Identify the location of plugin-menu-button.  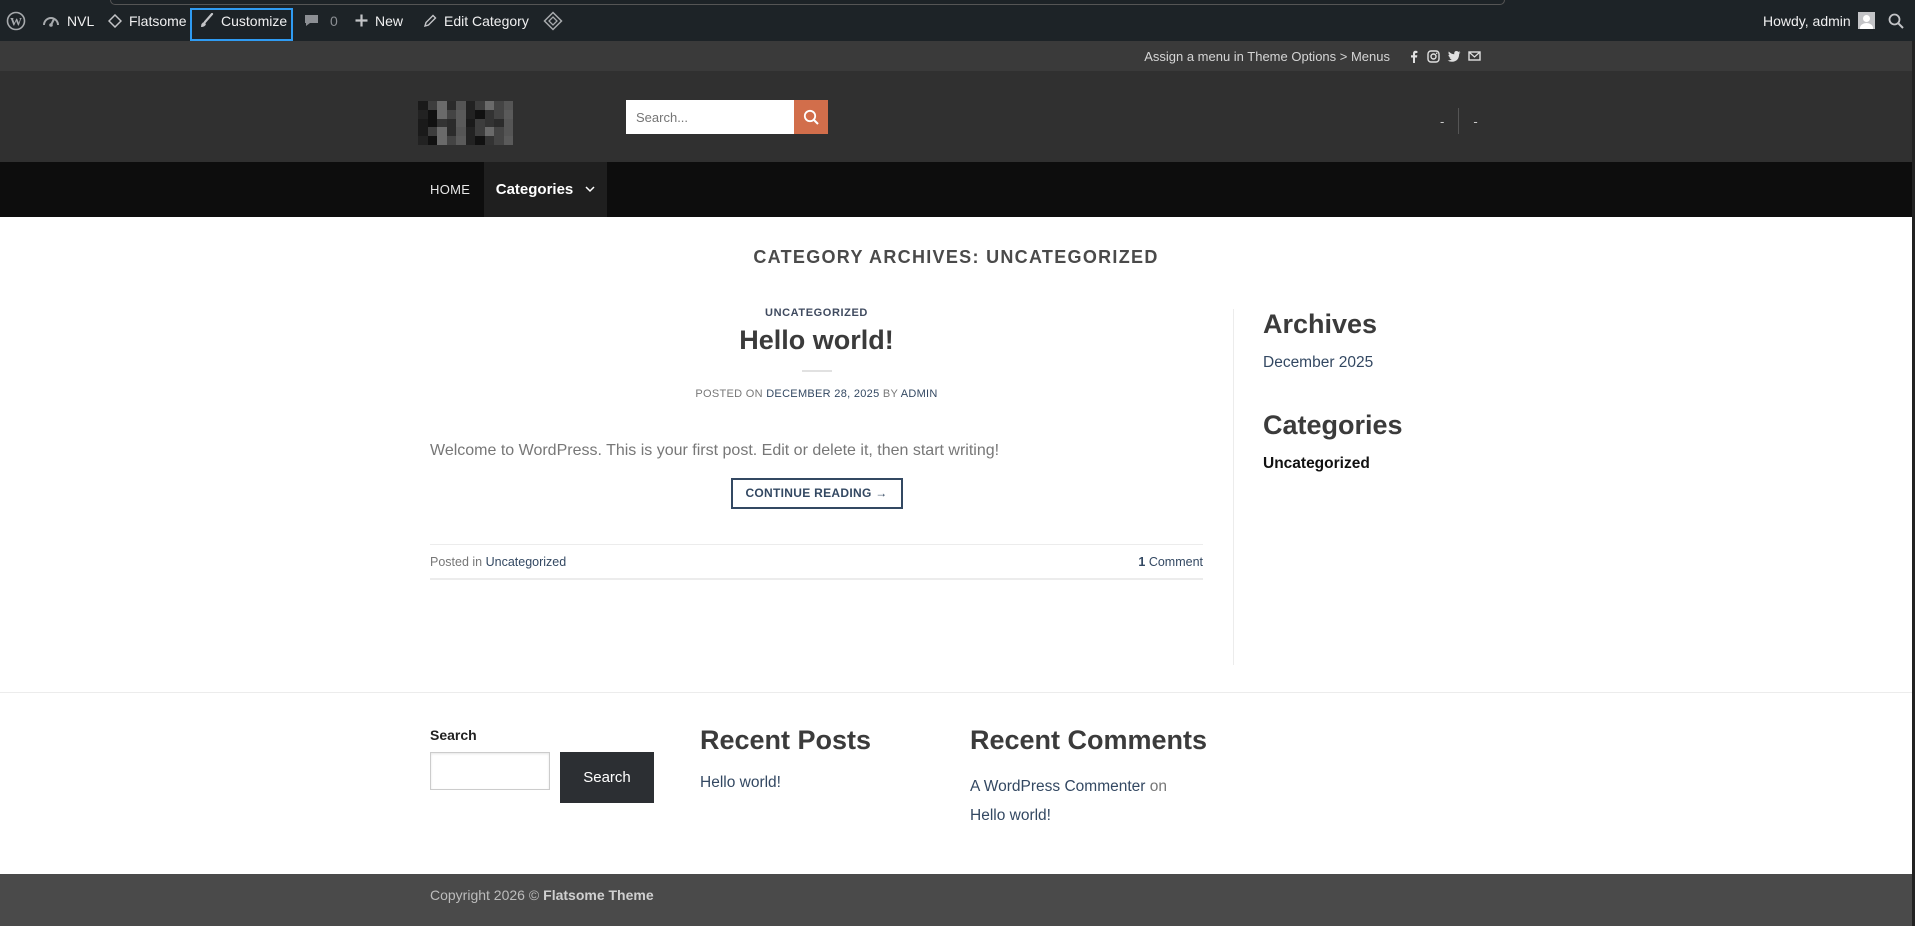
(553, 20).